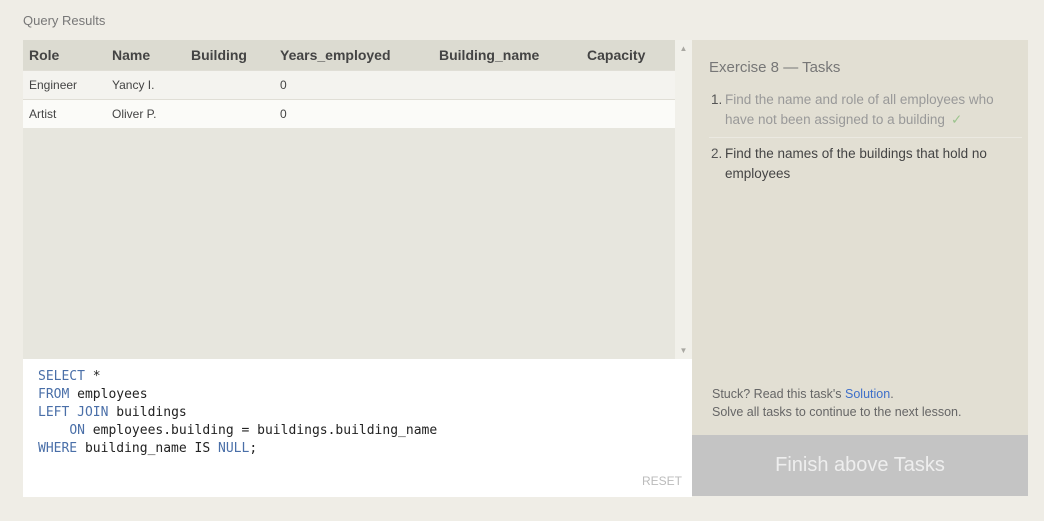  Describe the element at coordinates (73, 412) in the screenshot. I see `sql-keyword: LEFT JOIN` at that location.